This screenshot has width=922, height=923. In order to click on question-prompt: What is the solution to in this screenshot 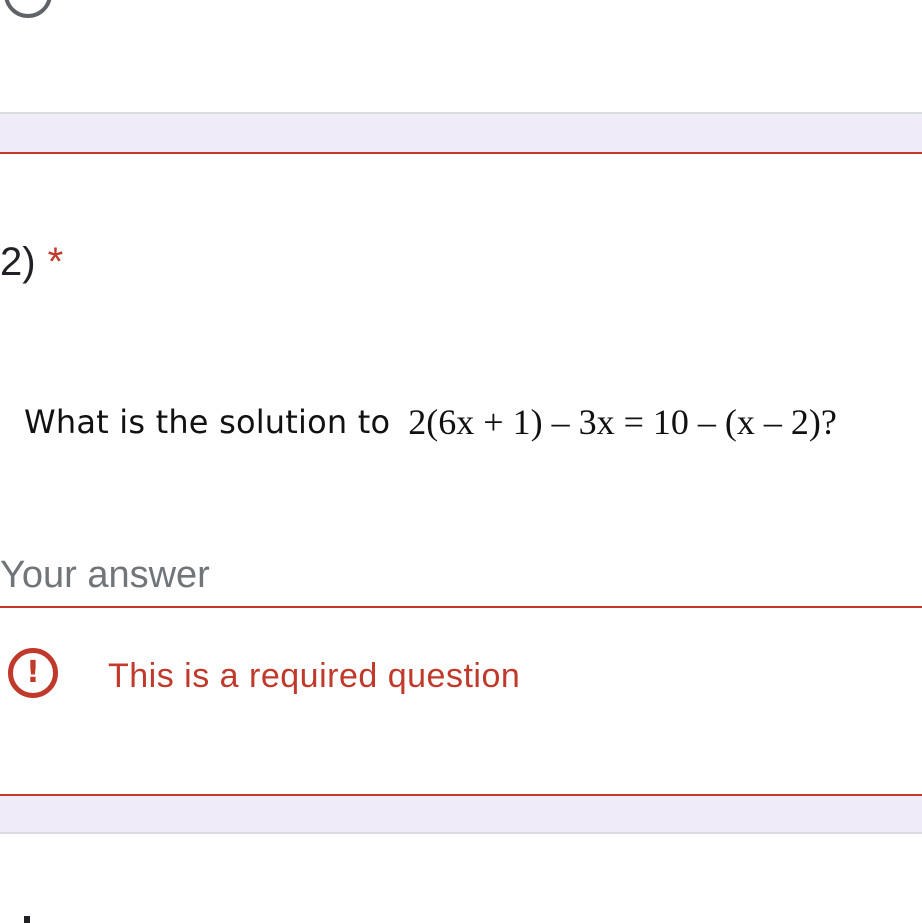, I will do `click(207, 422)`.